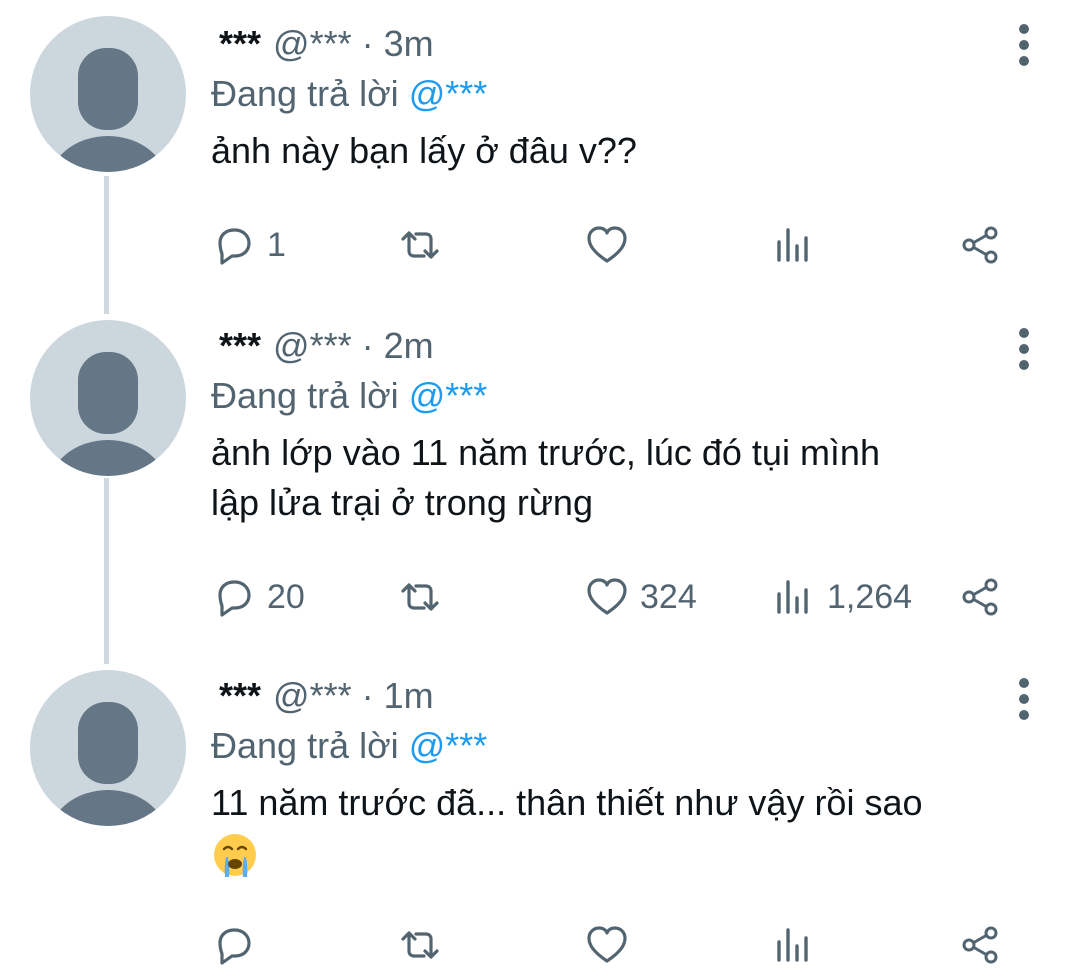  Describe the element at coordinates (258, 597) in the screenshot. I see `reply-button: 20` at that location.